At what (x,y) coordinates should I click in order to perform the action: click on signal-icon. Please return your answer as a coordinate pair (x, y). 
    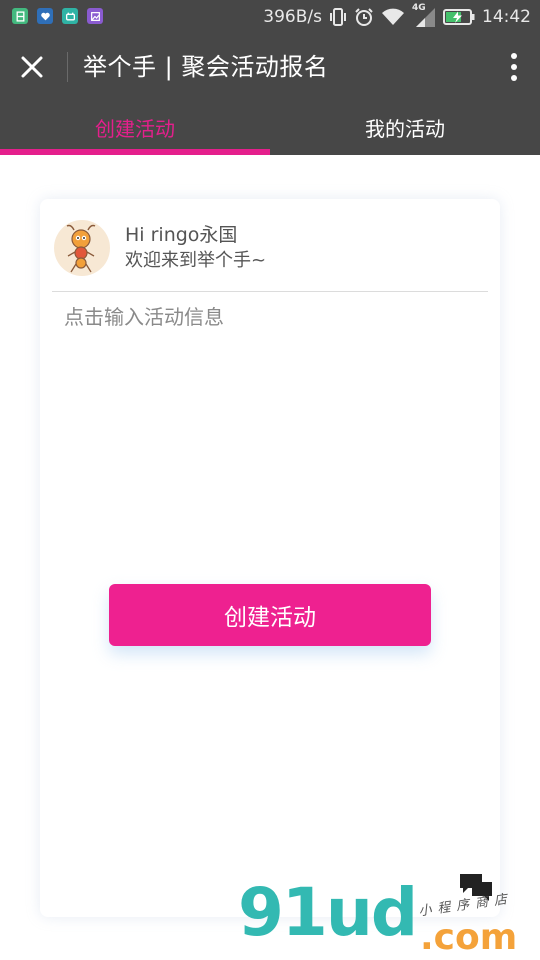
    Looking at the image, I should click on (425, 17).